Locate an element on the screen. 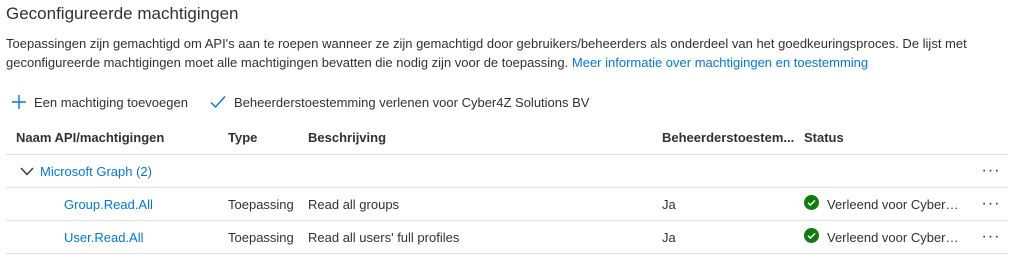  api-group-toggle: Microsoft Graph (2) is located at coordinates (170, 171).